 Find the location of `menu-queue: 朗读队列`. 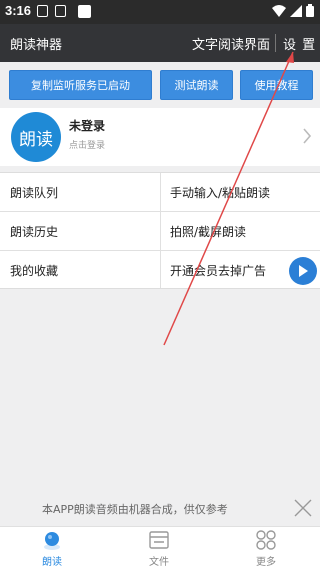

menu-queue: 朗读队列 is located at coordinates (34, 192).